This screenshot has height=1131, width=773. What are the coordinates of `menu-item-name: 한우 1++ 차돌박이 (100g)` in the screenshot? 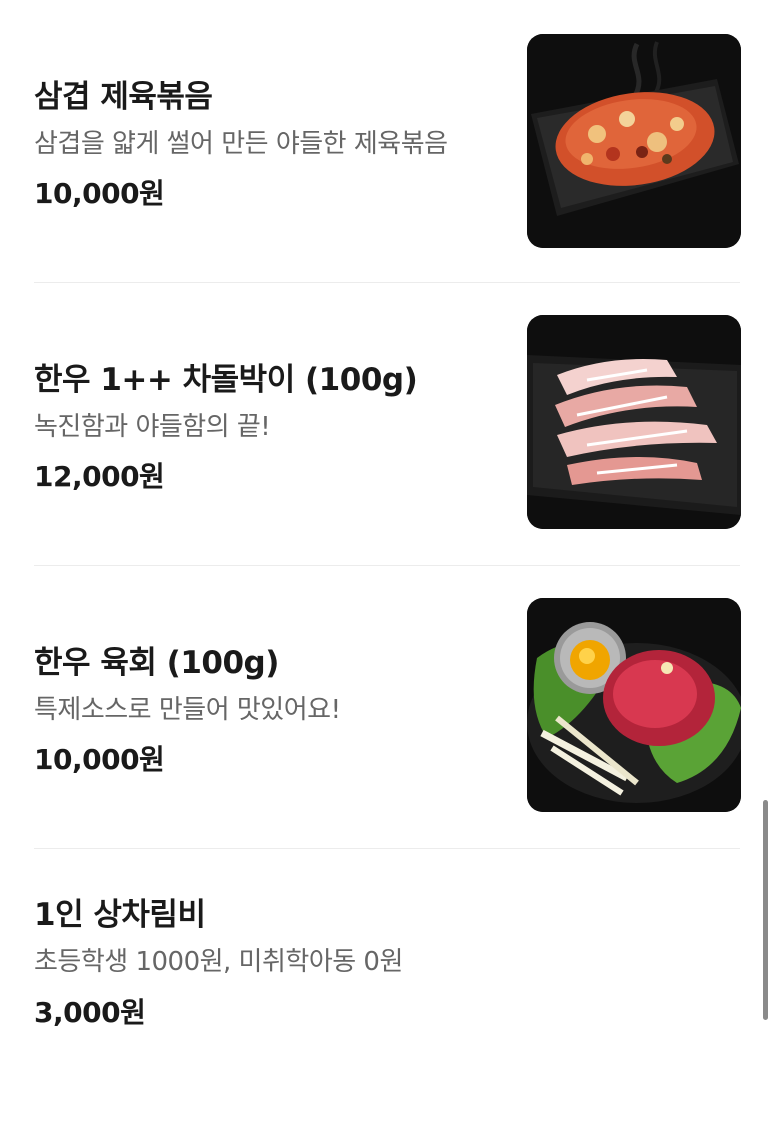 It's located at (226, 380).